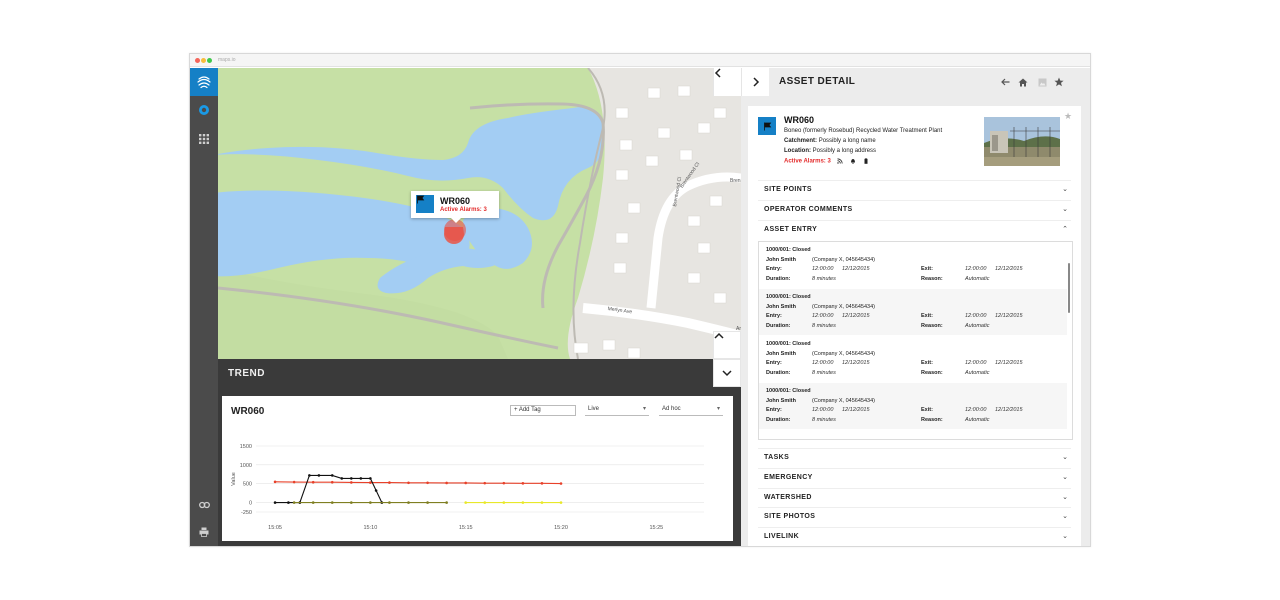 The image size is (1280, 600). What do you see at coordinates (788, 189) in the screenshot?
I see `section-label: SITE POINTS` at bounding box center [788, 189].